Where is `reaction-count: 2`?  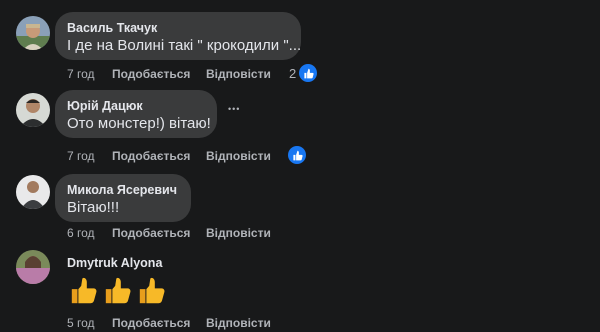
reaction-count: 2 is located at coordinates (293, 73).